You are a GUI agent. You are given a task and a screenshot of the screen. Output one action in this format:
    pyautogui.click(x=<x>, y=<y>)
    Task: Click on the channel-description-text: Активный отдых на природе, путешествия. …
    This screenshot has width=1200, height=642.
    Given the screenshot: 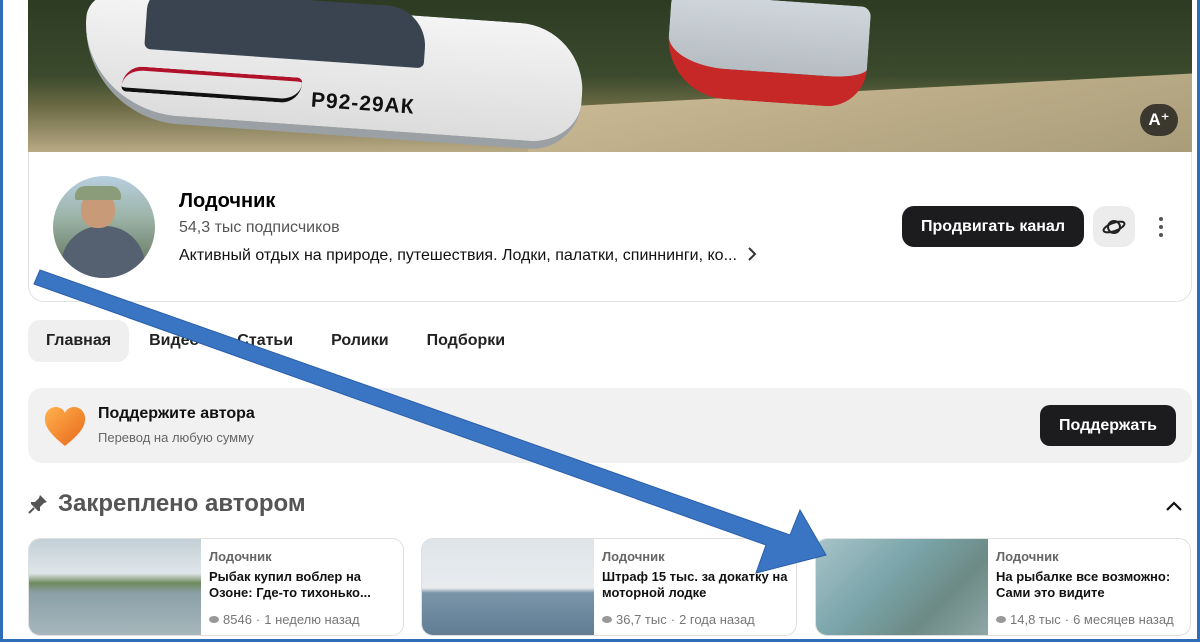 What is the action you would take?
    pyautogui.click(x=458, y=255)
    